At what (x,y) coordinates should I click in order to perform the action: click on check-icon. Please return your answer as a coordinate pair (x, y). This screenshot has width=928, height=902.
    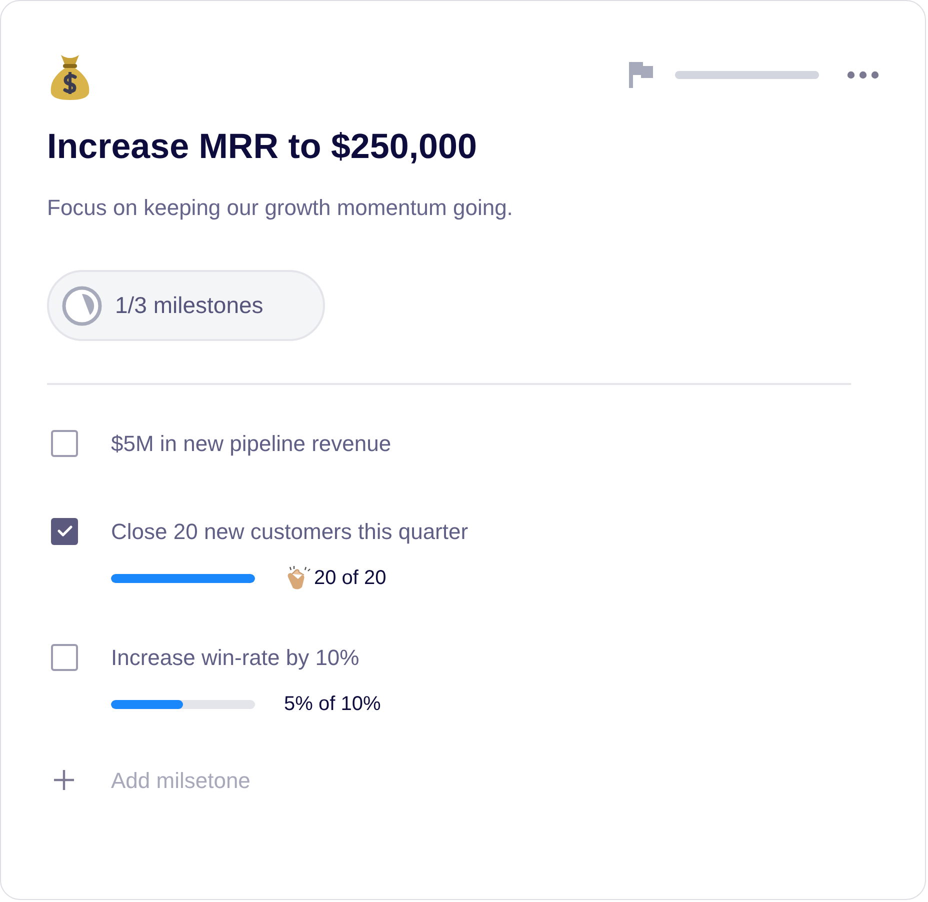
    Looking at the image, I should click on (64, 531).